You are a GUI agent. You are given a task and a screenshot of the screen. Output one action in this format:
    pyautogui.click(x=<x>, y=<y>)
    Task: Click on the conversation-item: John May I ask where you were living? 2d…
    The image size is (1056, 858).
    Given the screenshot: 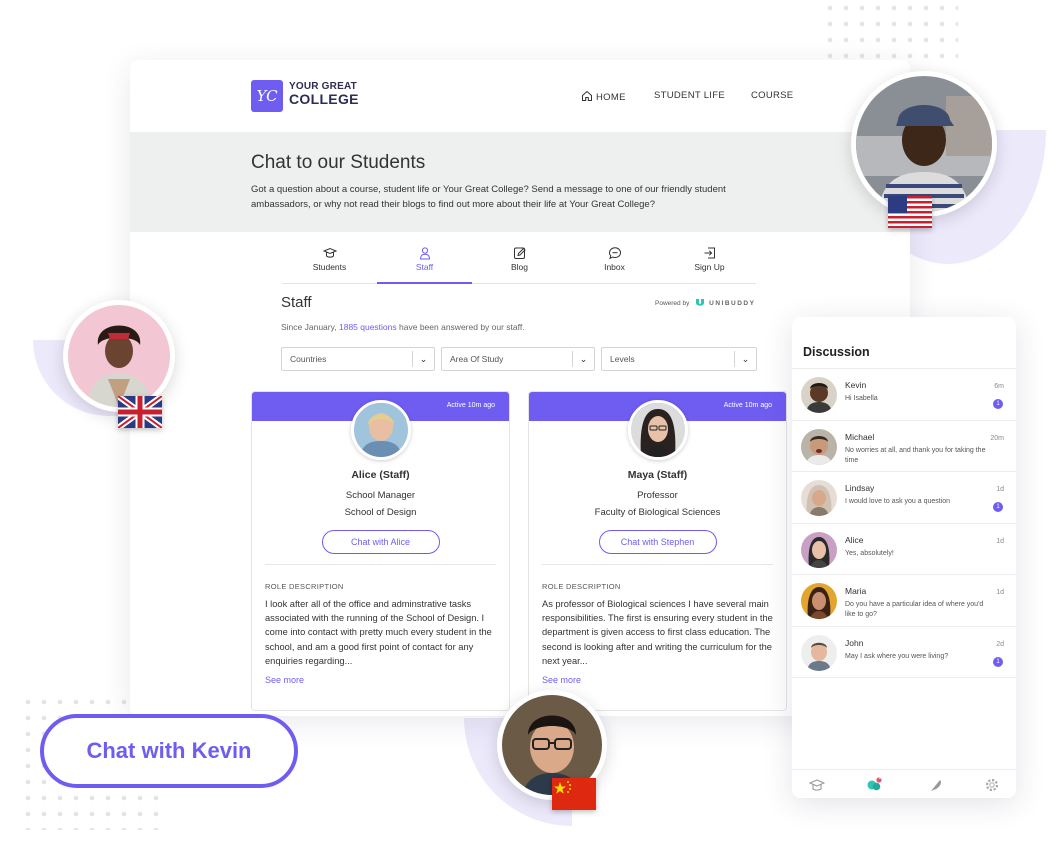 What is the action you would take?
    pyautogui.click(x=904, y=652)
    